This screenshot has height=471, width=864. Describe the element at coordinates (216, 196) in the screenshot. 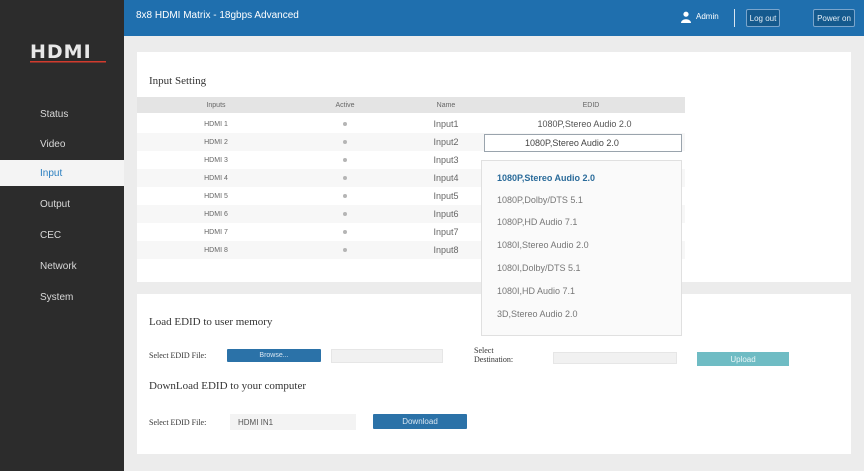

I see `input-cell: HDMI 5` at that location.